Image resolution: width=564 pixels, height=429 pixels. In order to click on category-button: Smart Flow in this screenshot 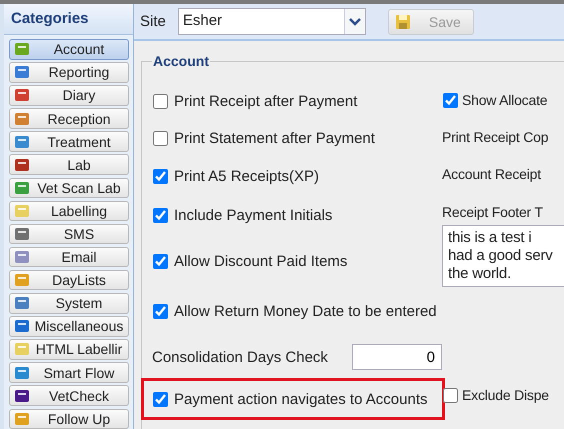, I will do `click(69, 372)`.